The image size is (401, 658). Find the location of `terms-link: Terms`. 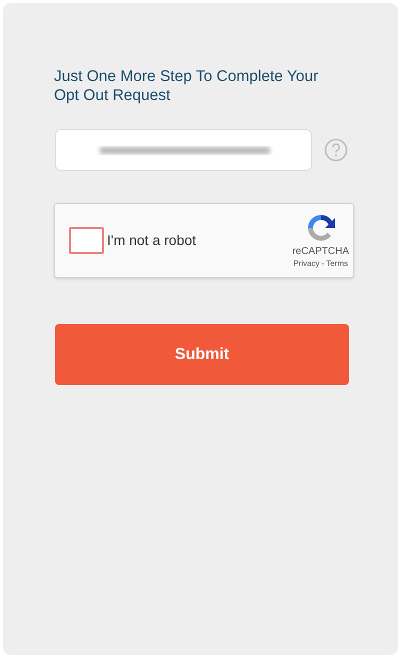

terms-link: Terms is located at coordinates (337, 264).